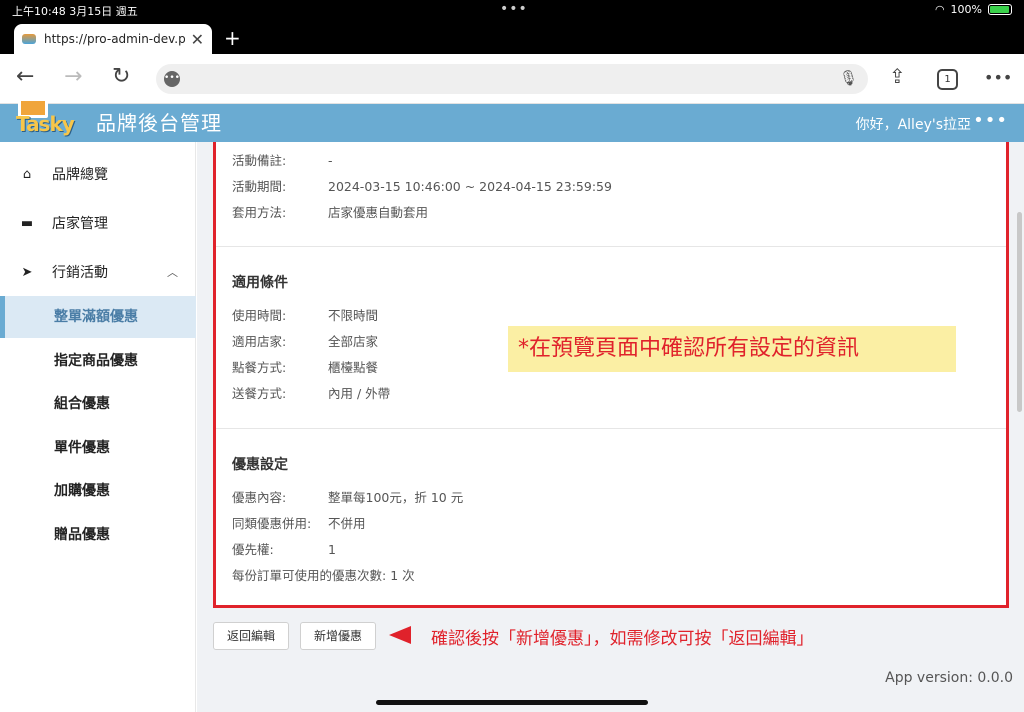  What do you see at coordinates (305, 315) in the screenshot?
I see `detail-row-usage-time: 使用時間: 不限時間` at bounding box center [305, 315].